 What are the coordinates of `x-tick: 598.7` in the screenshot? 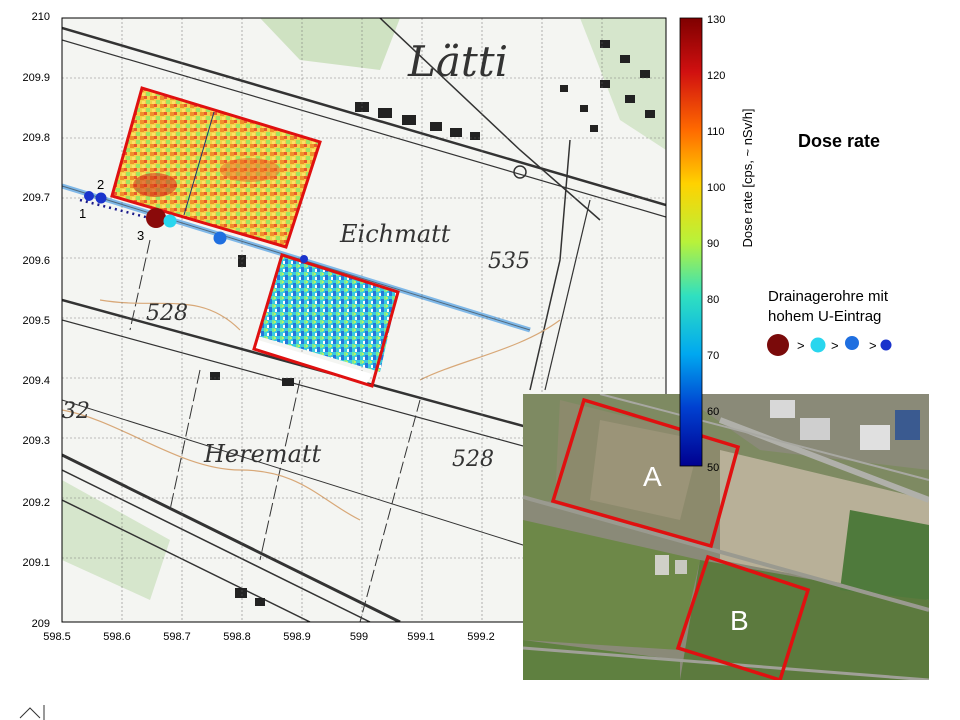 It's located at (177, 637).